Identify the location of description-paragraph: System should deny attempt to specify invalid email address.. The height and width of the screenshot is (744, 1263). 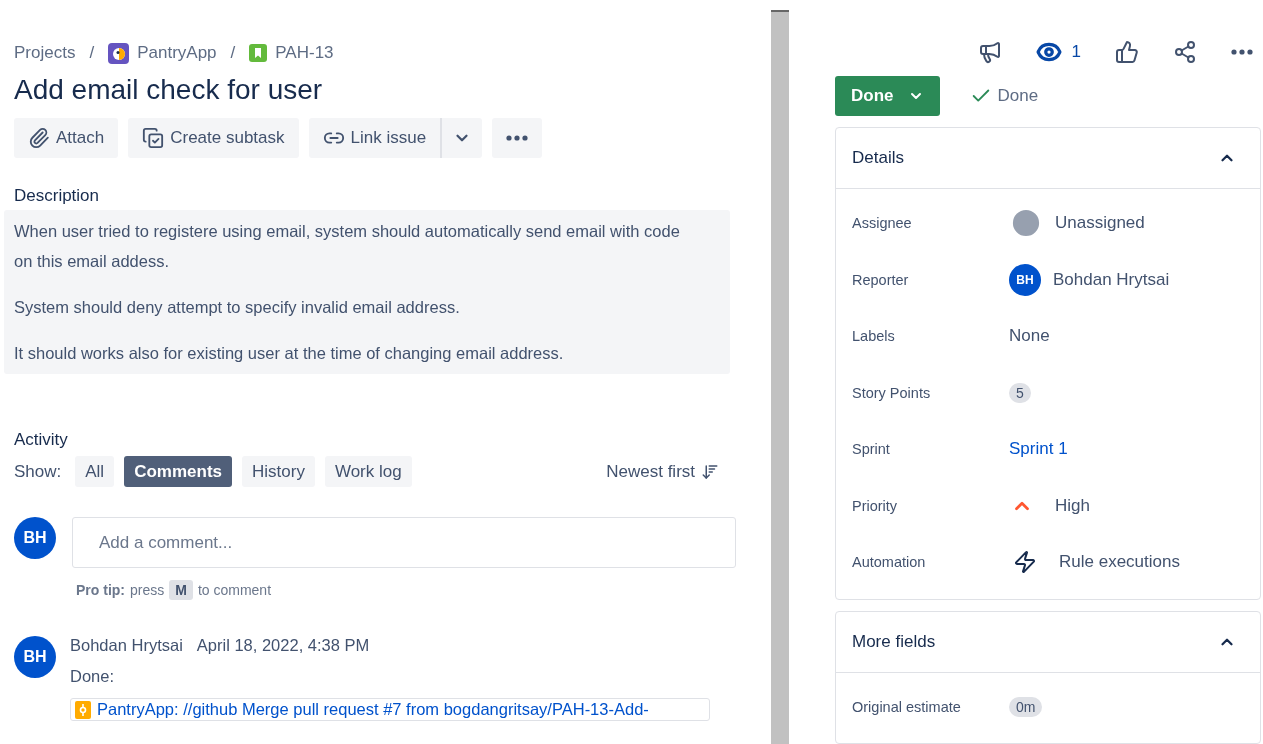
(237, 307).